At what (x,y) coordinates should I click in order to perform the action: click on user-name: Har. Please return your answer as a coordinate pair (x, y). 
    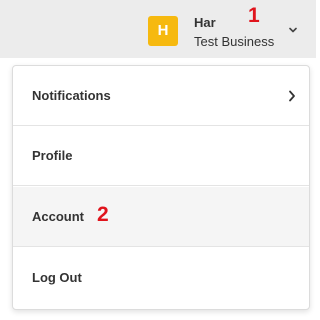
    Looking at the image, I should click on (205, 22).